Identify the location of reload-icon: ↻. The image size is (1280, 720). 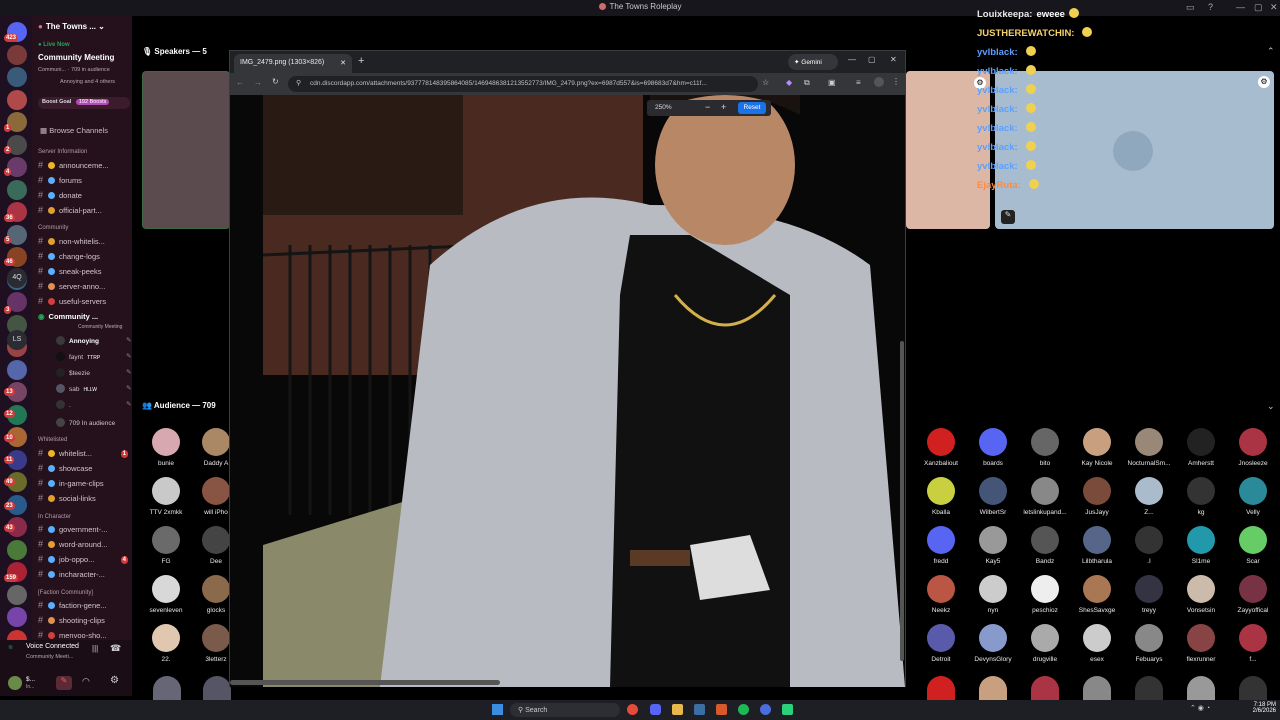
(275, 81).